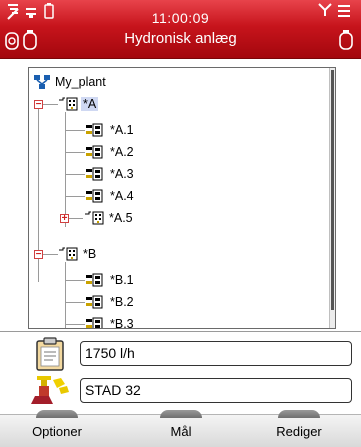 This screenshot has width=361, height=447. I want to click on tree-node-label: *B, so click(90, 254).